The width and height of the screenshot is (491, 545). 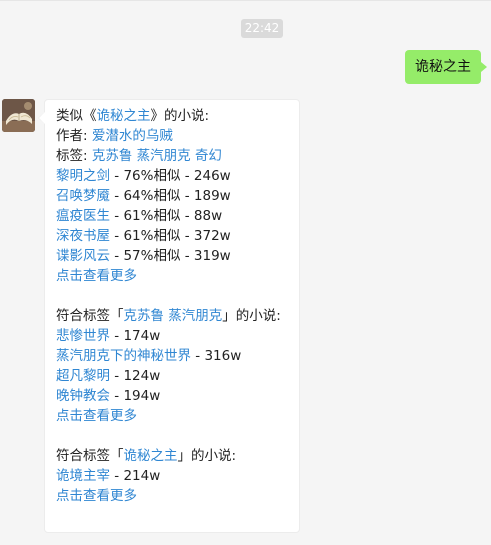 I want to click on similar-item: 召唤梦魇 - 64%相似 - 189w, so click(x=174, y=196).